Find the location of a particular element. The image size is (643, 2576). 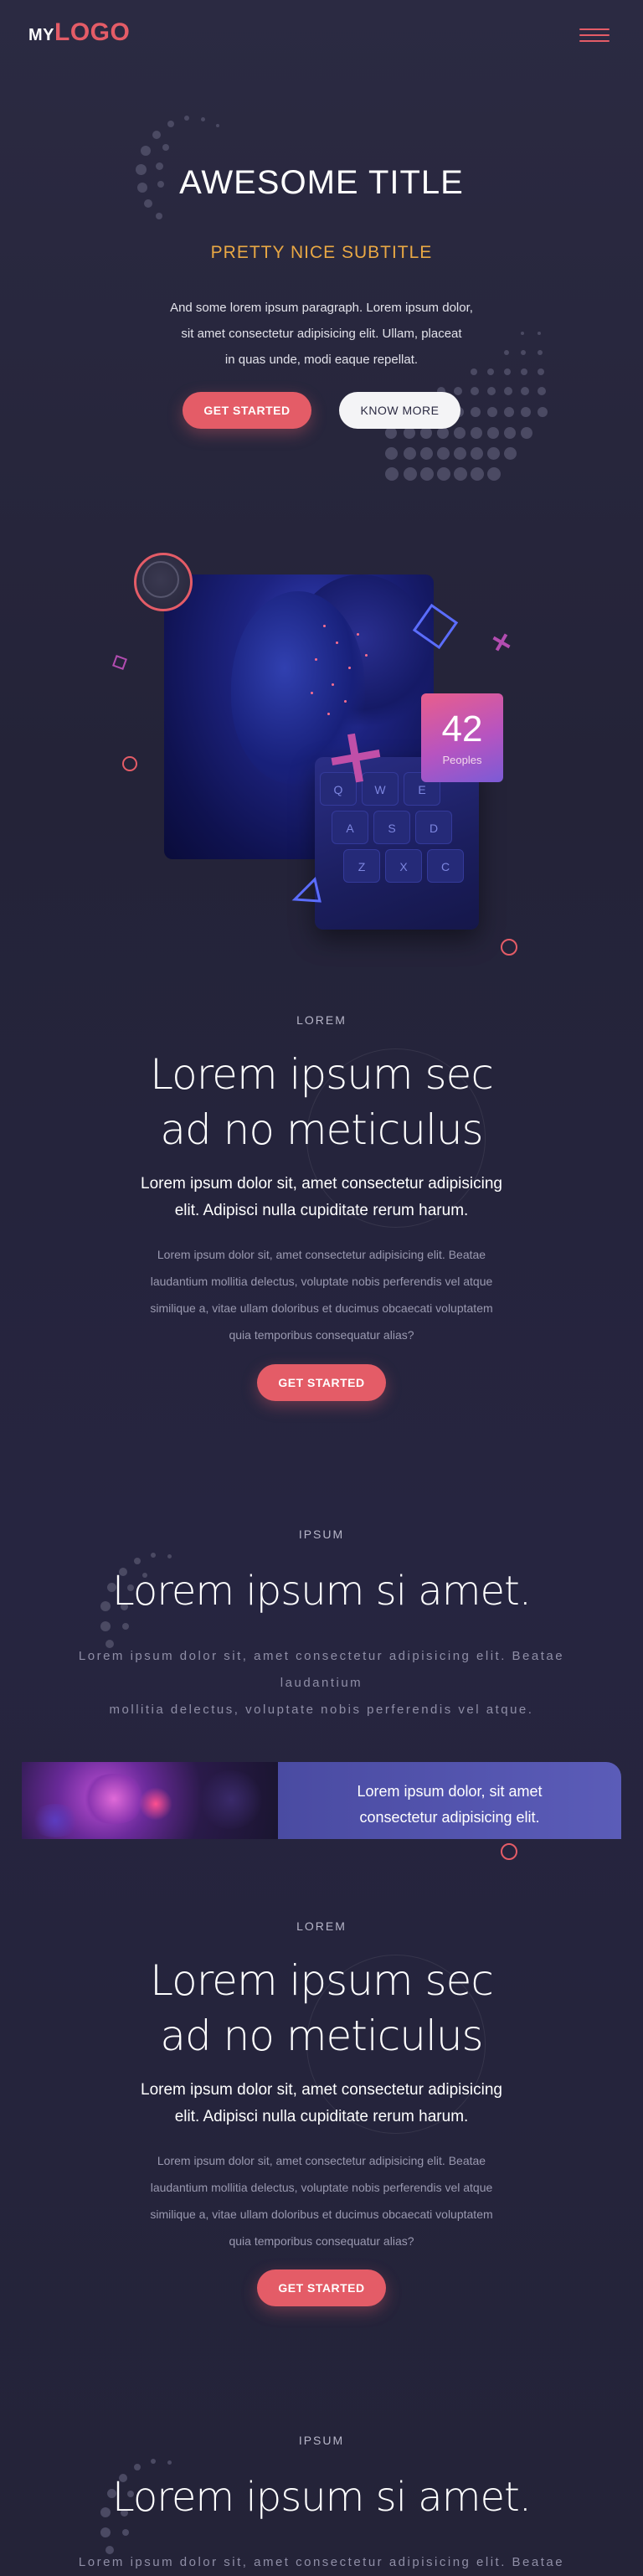

plus-sign-icon is located at coordinates (502, 642).